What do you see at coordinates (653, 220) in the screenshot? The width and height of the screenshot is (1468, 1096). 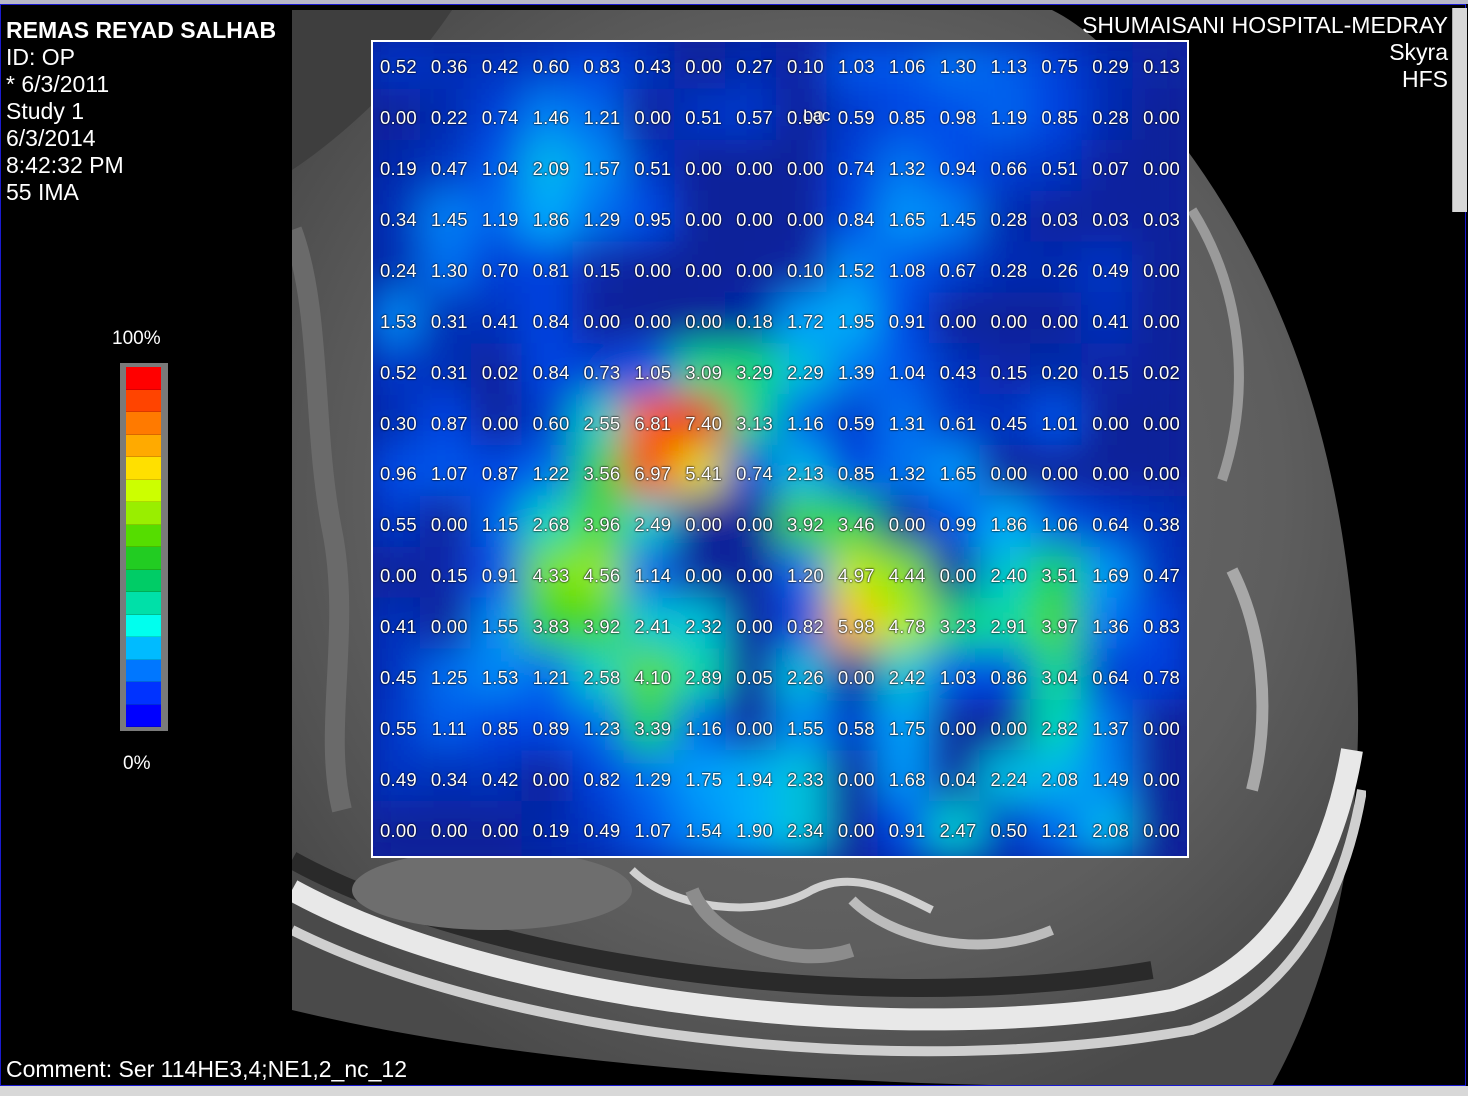 I see `grid-cell-value: 0.95` at bounding box center [653, 220].